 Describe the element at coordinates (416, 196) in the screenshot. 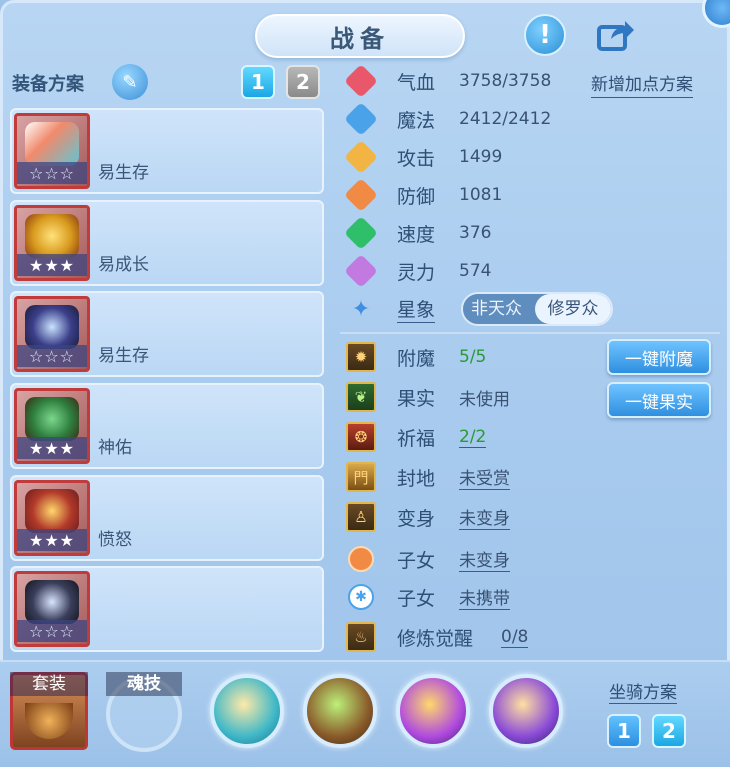

I see `stat-name: 防御` at that location.